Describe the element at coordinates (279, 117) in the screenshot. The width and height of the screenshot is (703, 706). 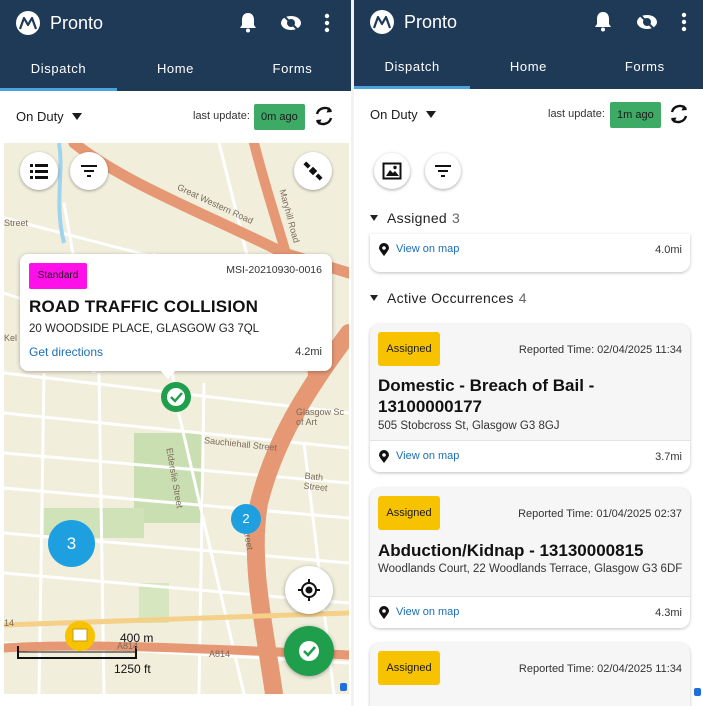
I see `last-update-badge: 0m ago` at that location.